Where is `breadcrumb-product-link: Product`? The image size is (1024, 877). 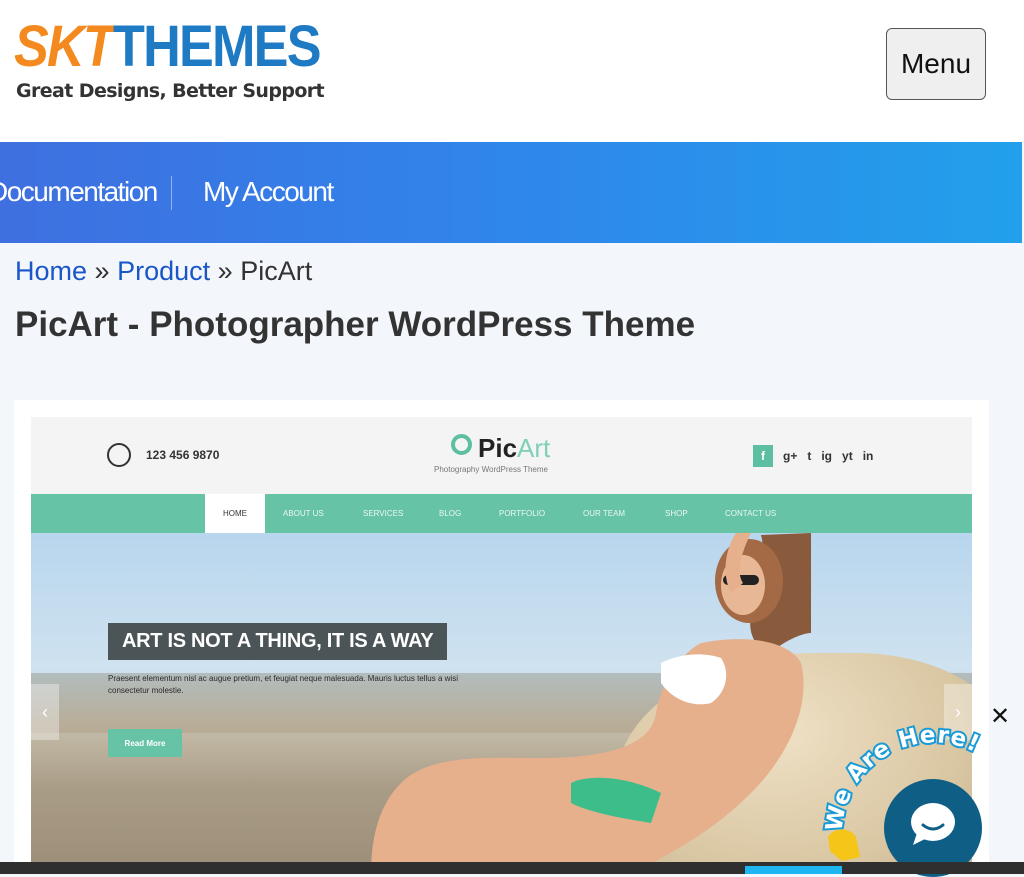 breadcrumb-product-link: Product is located at coordinates (163, 271).